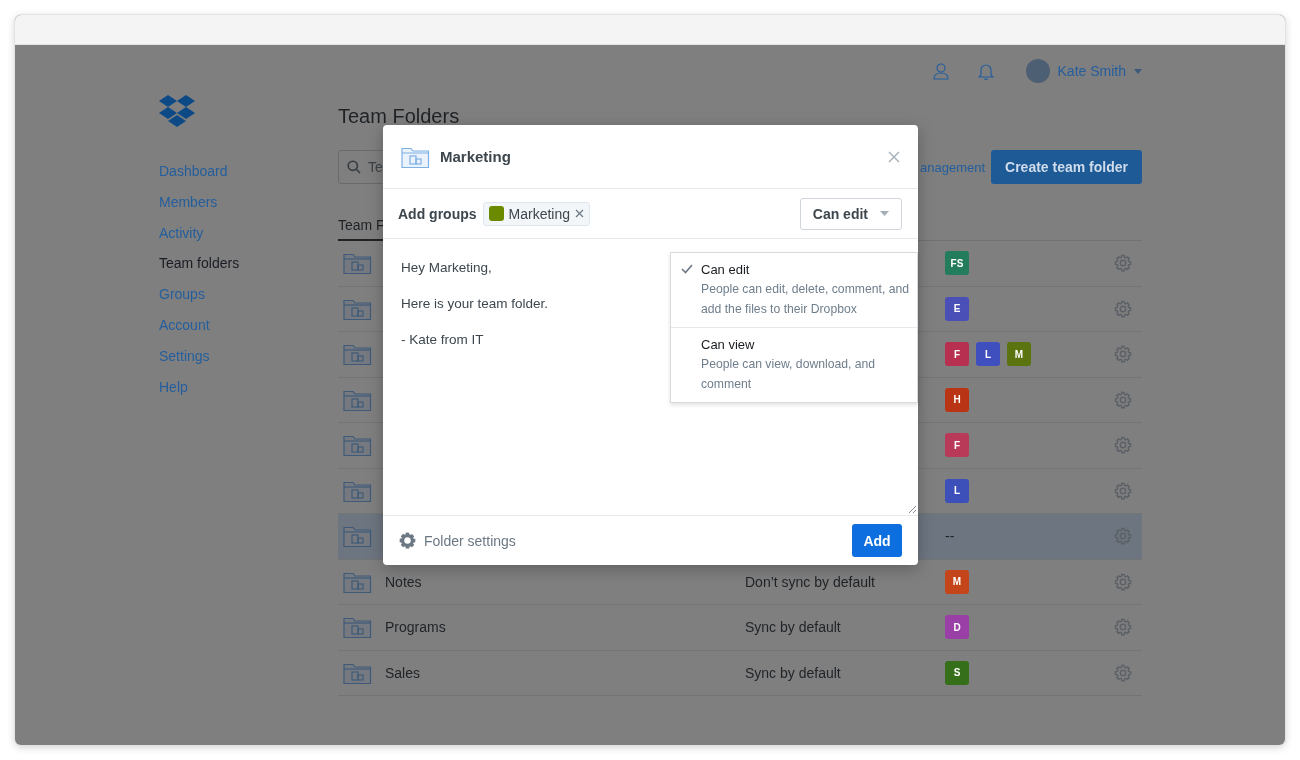 This screenshot has width=1300, height=760. I want to click on dialog-title: Marketing, so click(476, 156).